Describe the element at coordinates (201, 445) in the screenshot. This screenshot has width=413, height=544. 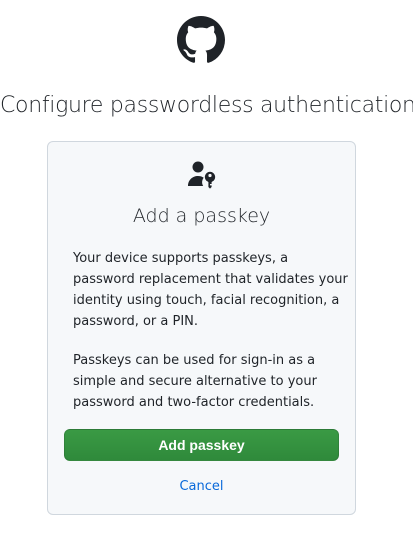
I see `add-passkey-button: Add passkey` at that location.